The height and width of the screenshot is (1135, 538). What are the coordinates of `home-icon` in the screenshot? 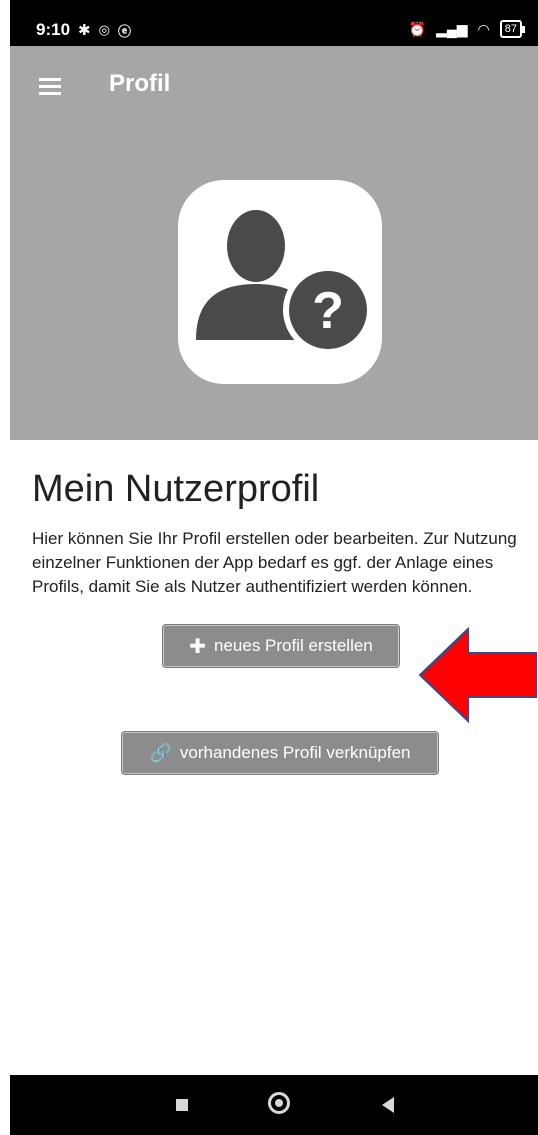 It's located at (279, 1103).